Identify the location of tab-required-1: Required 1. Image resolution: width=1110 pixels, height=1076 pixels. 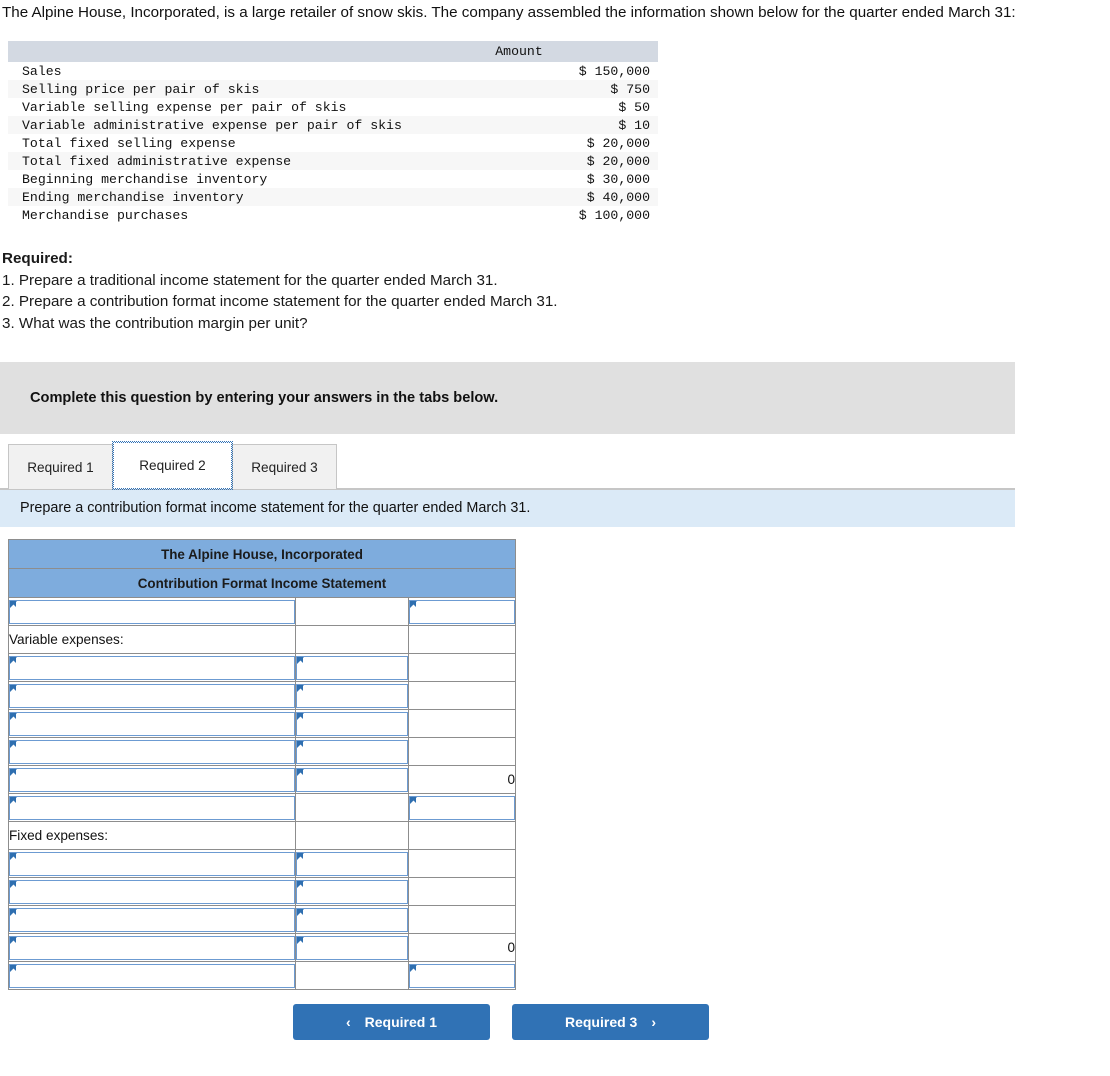
(60, 466).